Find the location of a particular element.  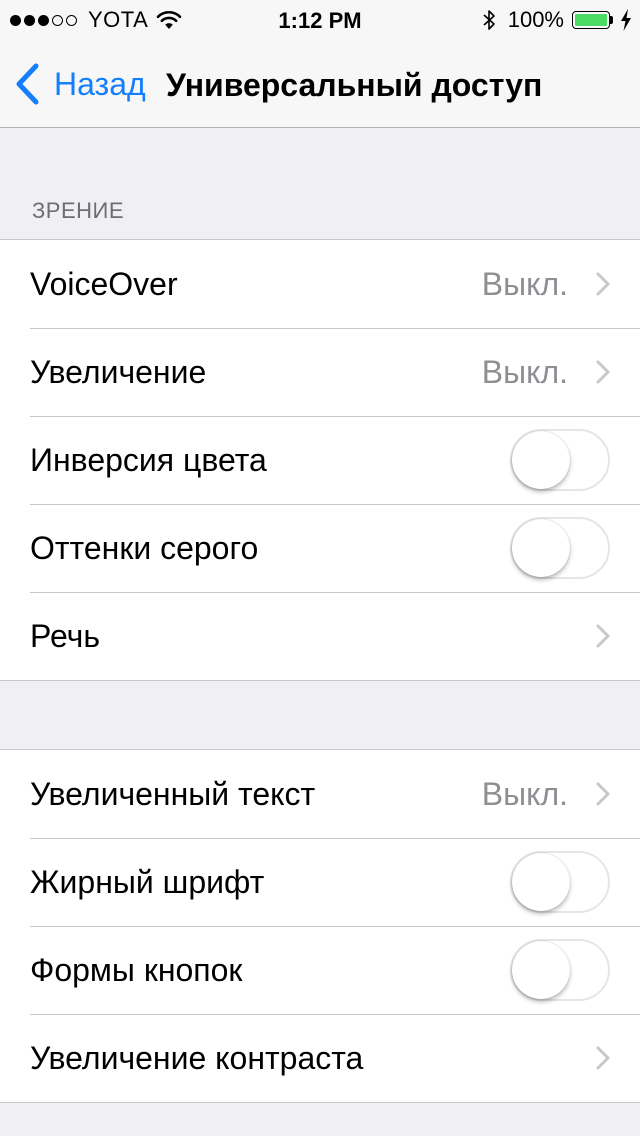

navigation-bar: Назад Универсальный доступ is located at coordinates (320, 84).